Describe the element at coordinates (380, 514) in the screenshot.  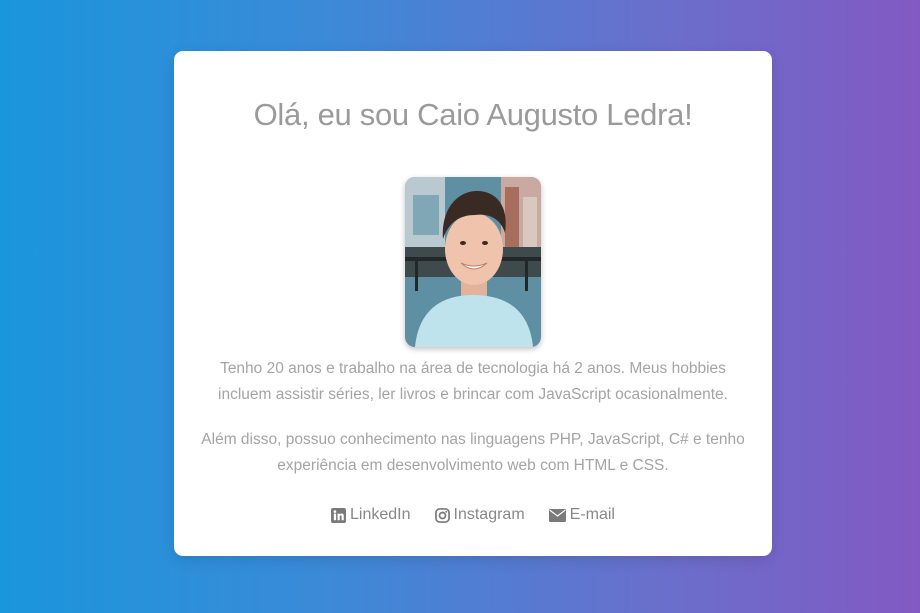
I see `linkedin-label: LinkedIn` at that location.